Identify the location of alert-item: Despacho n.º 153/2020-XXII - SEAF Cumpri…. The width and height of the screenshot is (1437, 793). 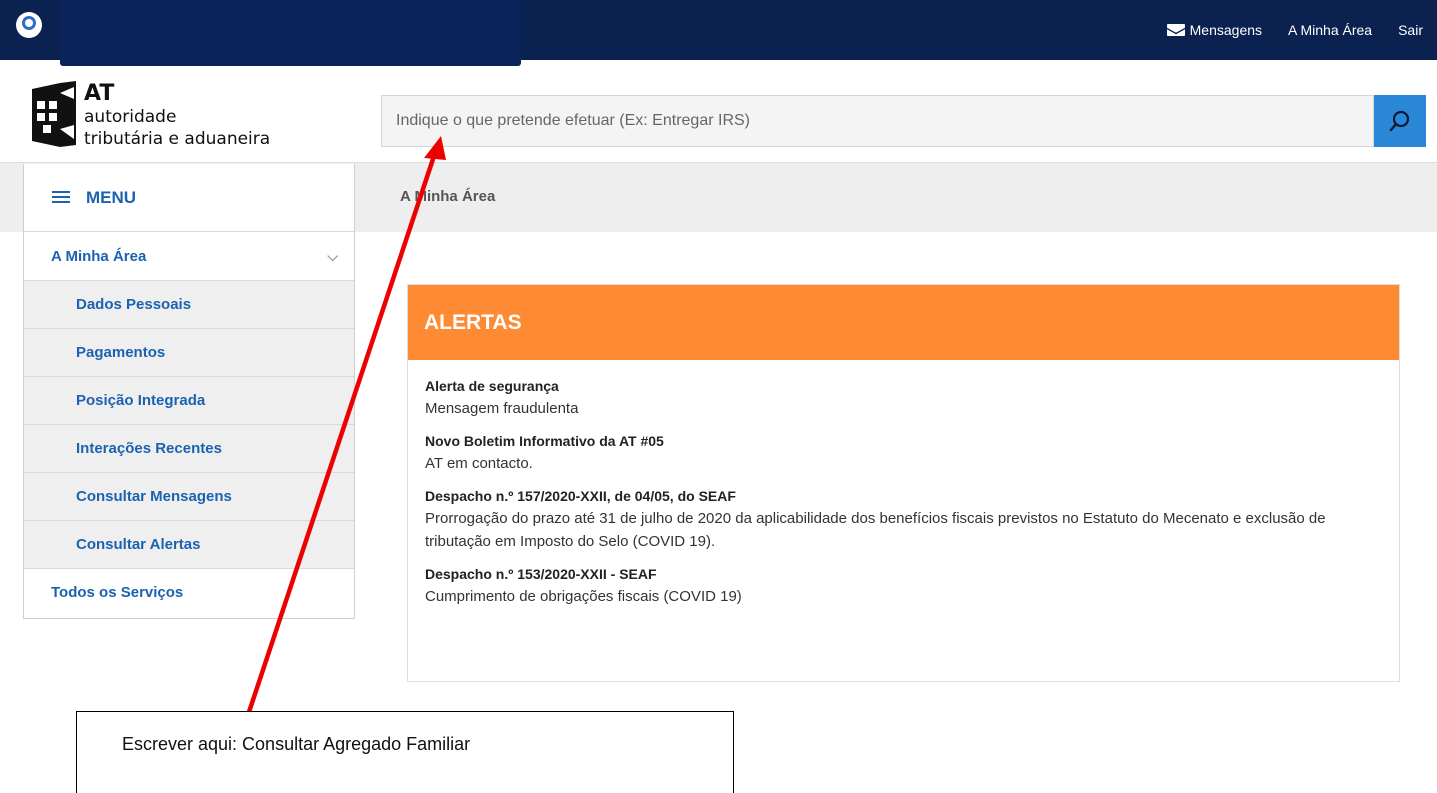
(903, 586).